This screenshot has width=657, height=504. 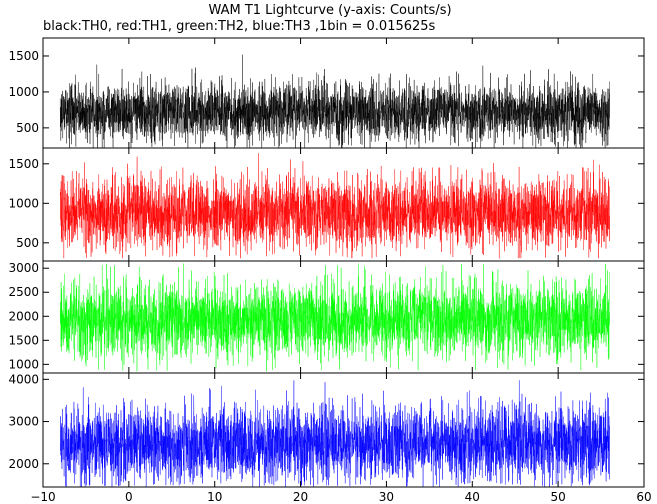 What do you see at coordinates (643, 497) in the screenshot?
I see `x-tick-label: 60` at bounding box center [643, 497].